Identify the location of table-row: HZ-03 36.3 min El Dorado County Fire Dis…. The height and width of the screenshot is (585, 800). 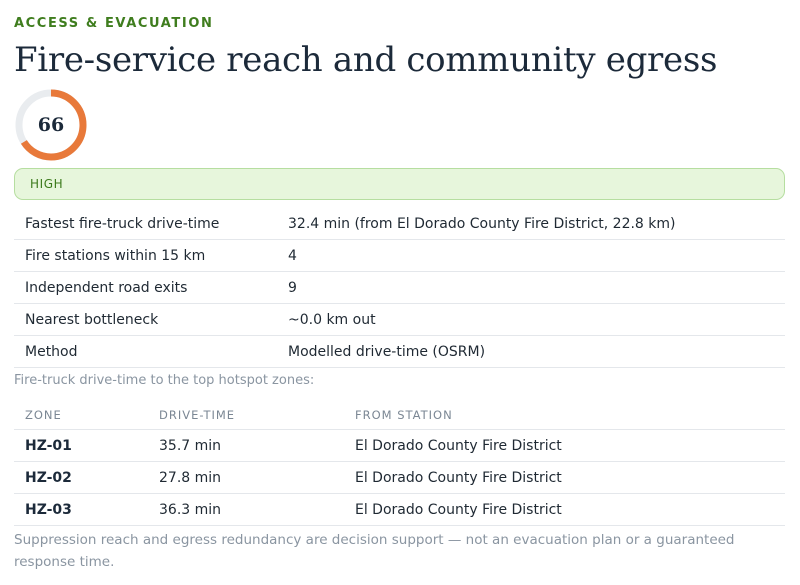
(399, 510).